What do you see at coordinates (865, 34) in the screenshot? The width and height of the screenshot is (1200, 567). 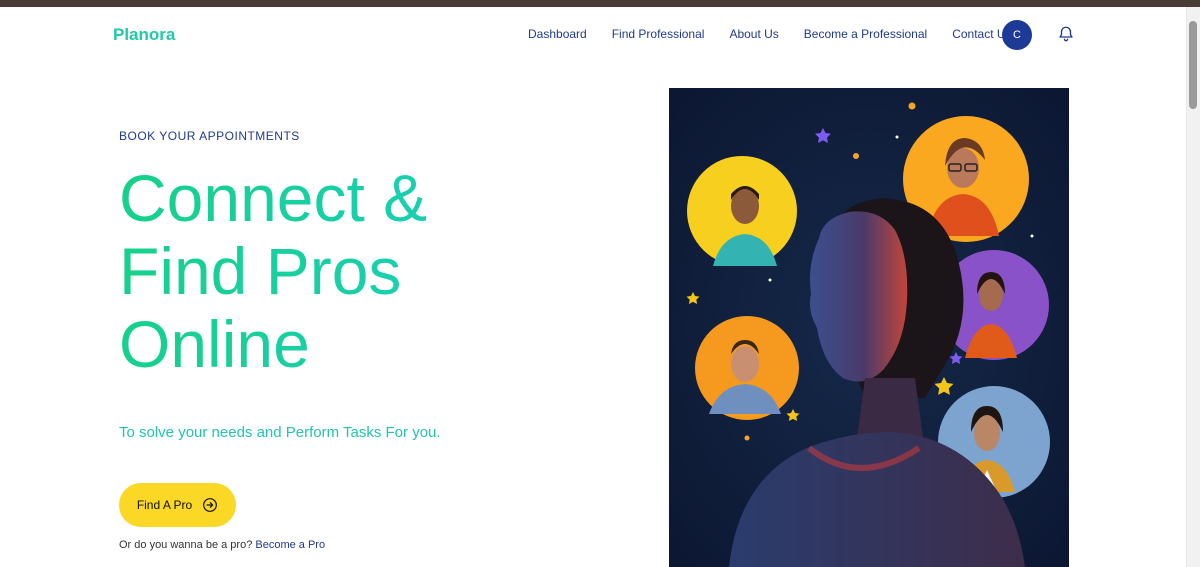 I see `nav-become-professional: Become a Professional` at bounding box center [865, 34].